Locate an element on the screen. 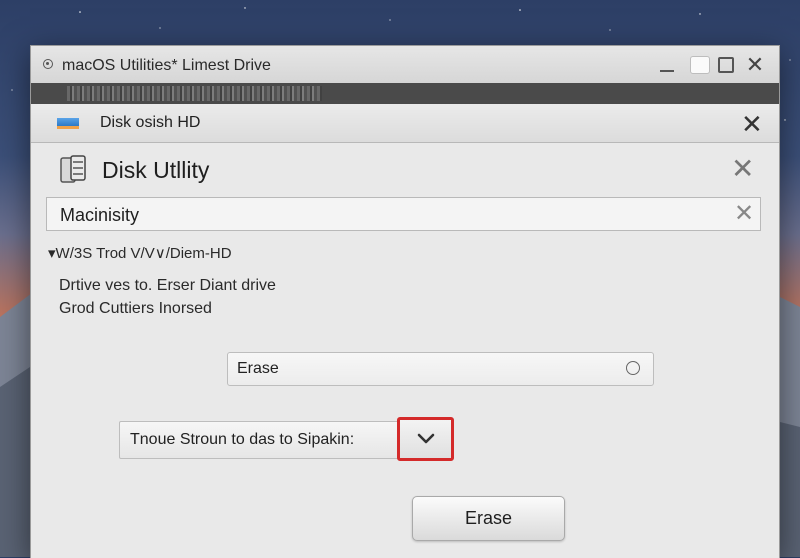  panel-close-icon: ✕ is located at coordinates (742, 168).